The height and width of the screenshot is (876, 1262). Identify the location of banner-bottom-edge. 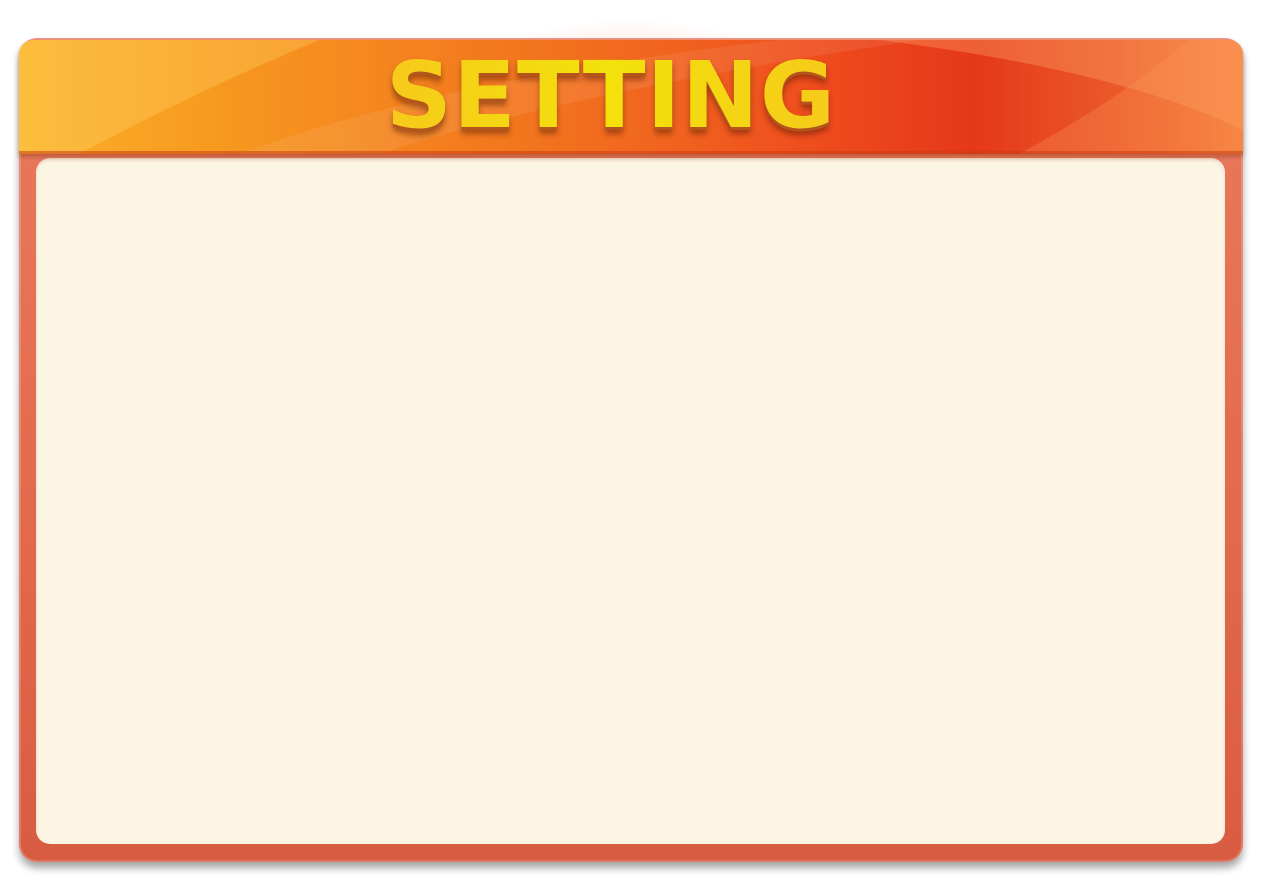
(631, 152).